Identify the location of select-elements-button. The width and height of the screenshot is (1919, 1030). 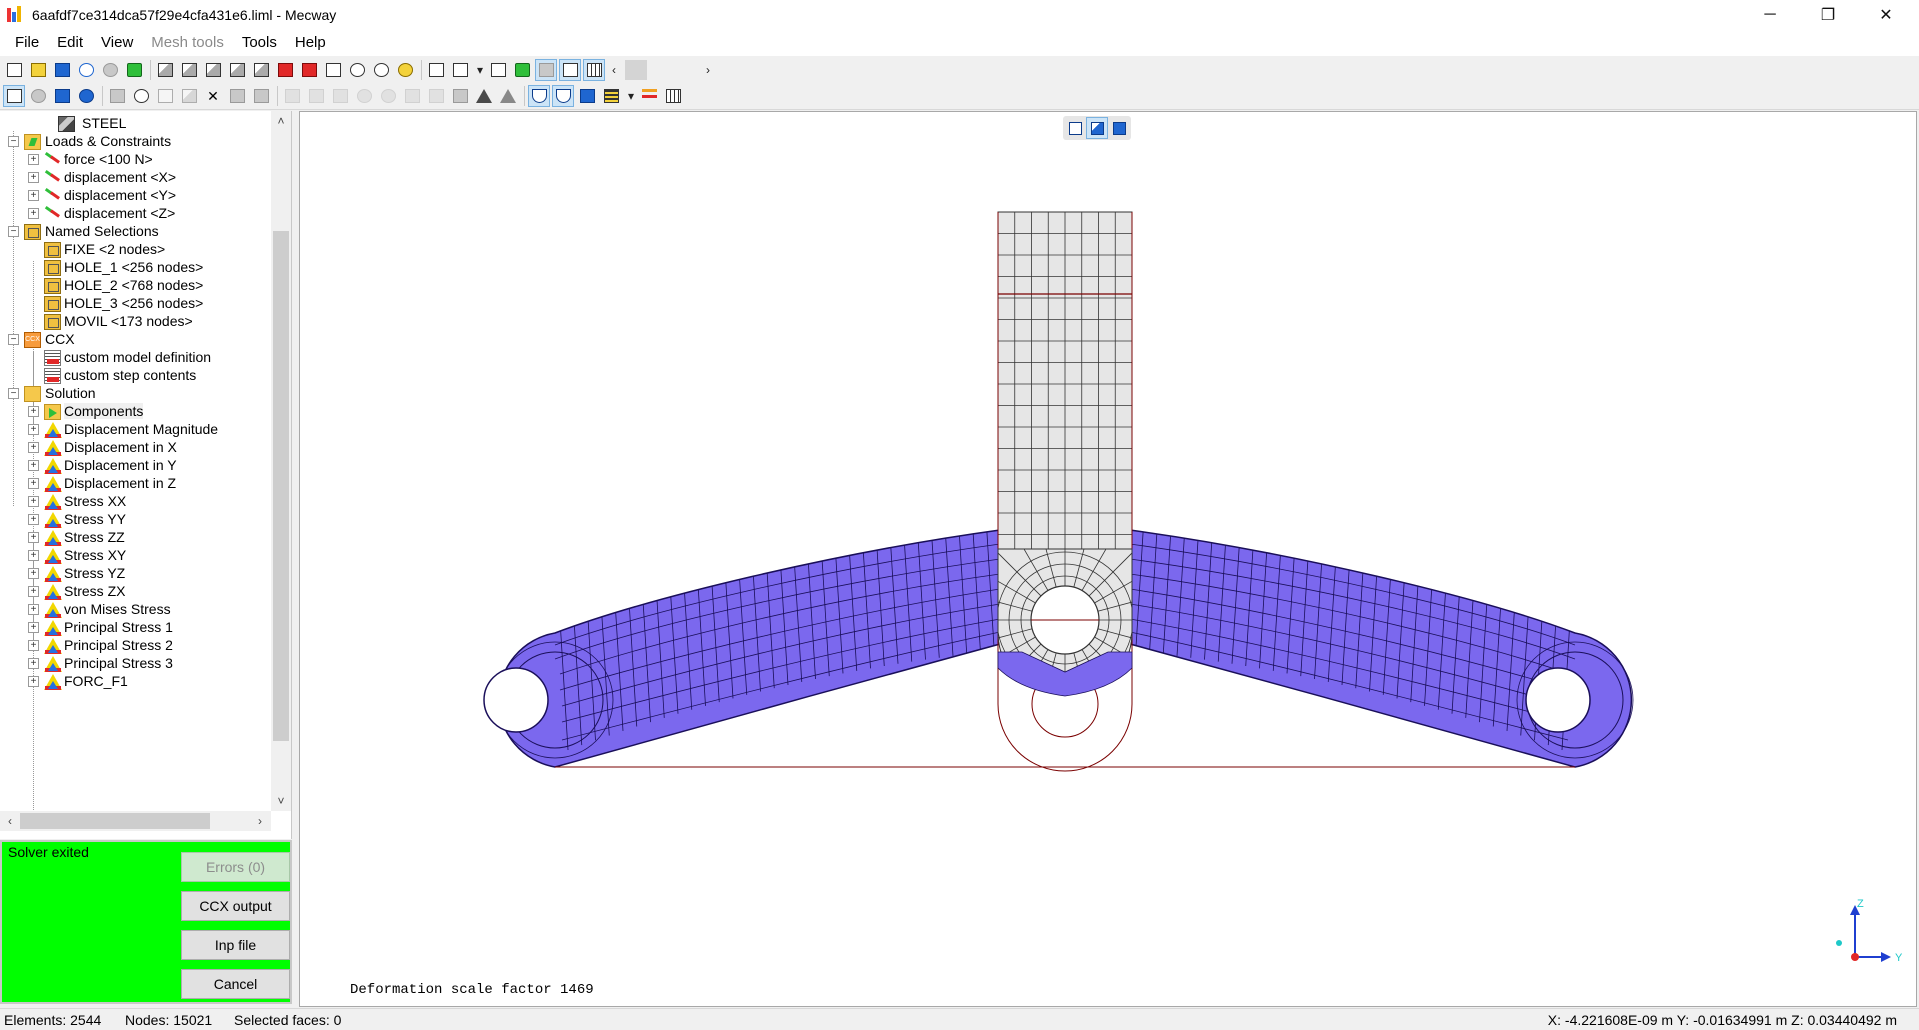
(14, 96).